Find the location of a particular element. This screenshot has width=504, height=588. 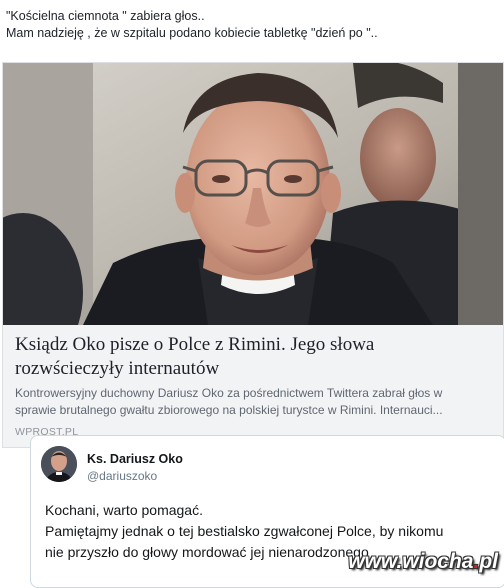

site-watermark: www.wiocha.pl is located at coordinates (423, 562).